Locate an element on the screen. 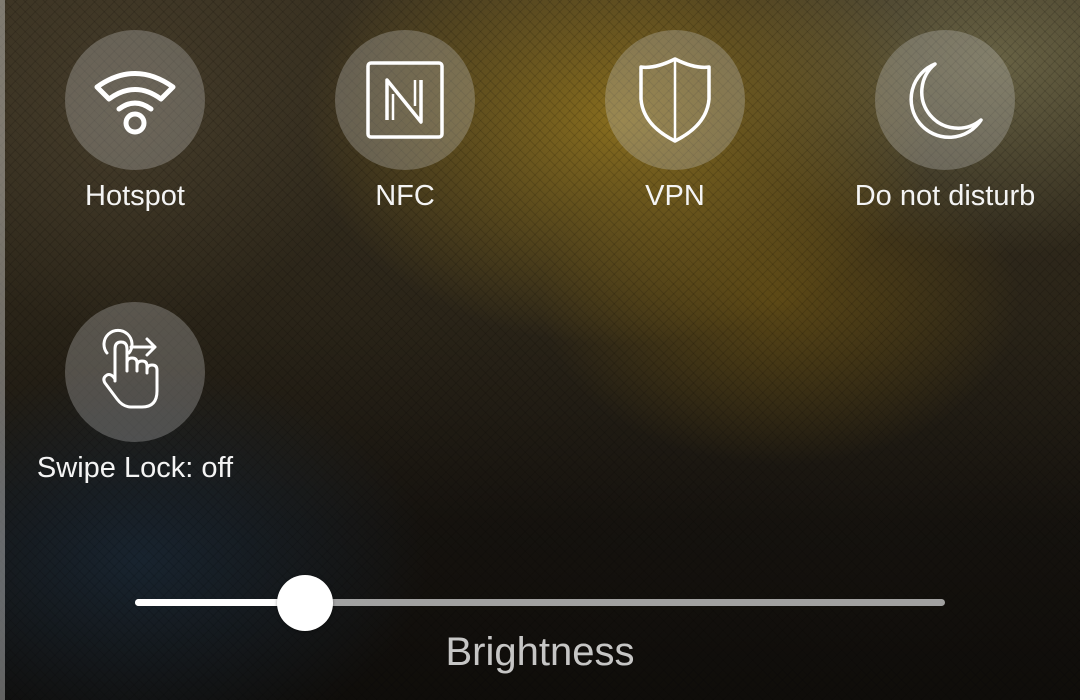 This screenshot has height=700, width=1080. hotspot-label: Hotspot is located at coordinates (135, 196).